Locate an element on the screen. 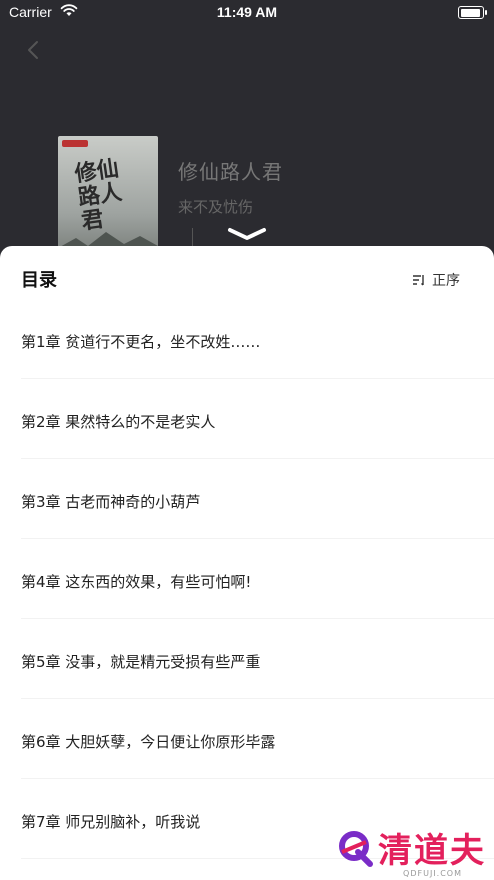  sort-icon is located at coordinates (418, 280).